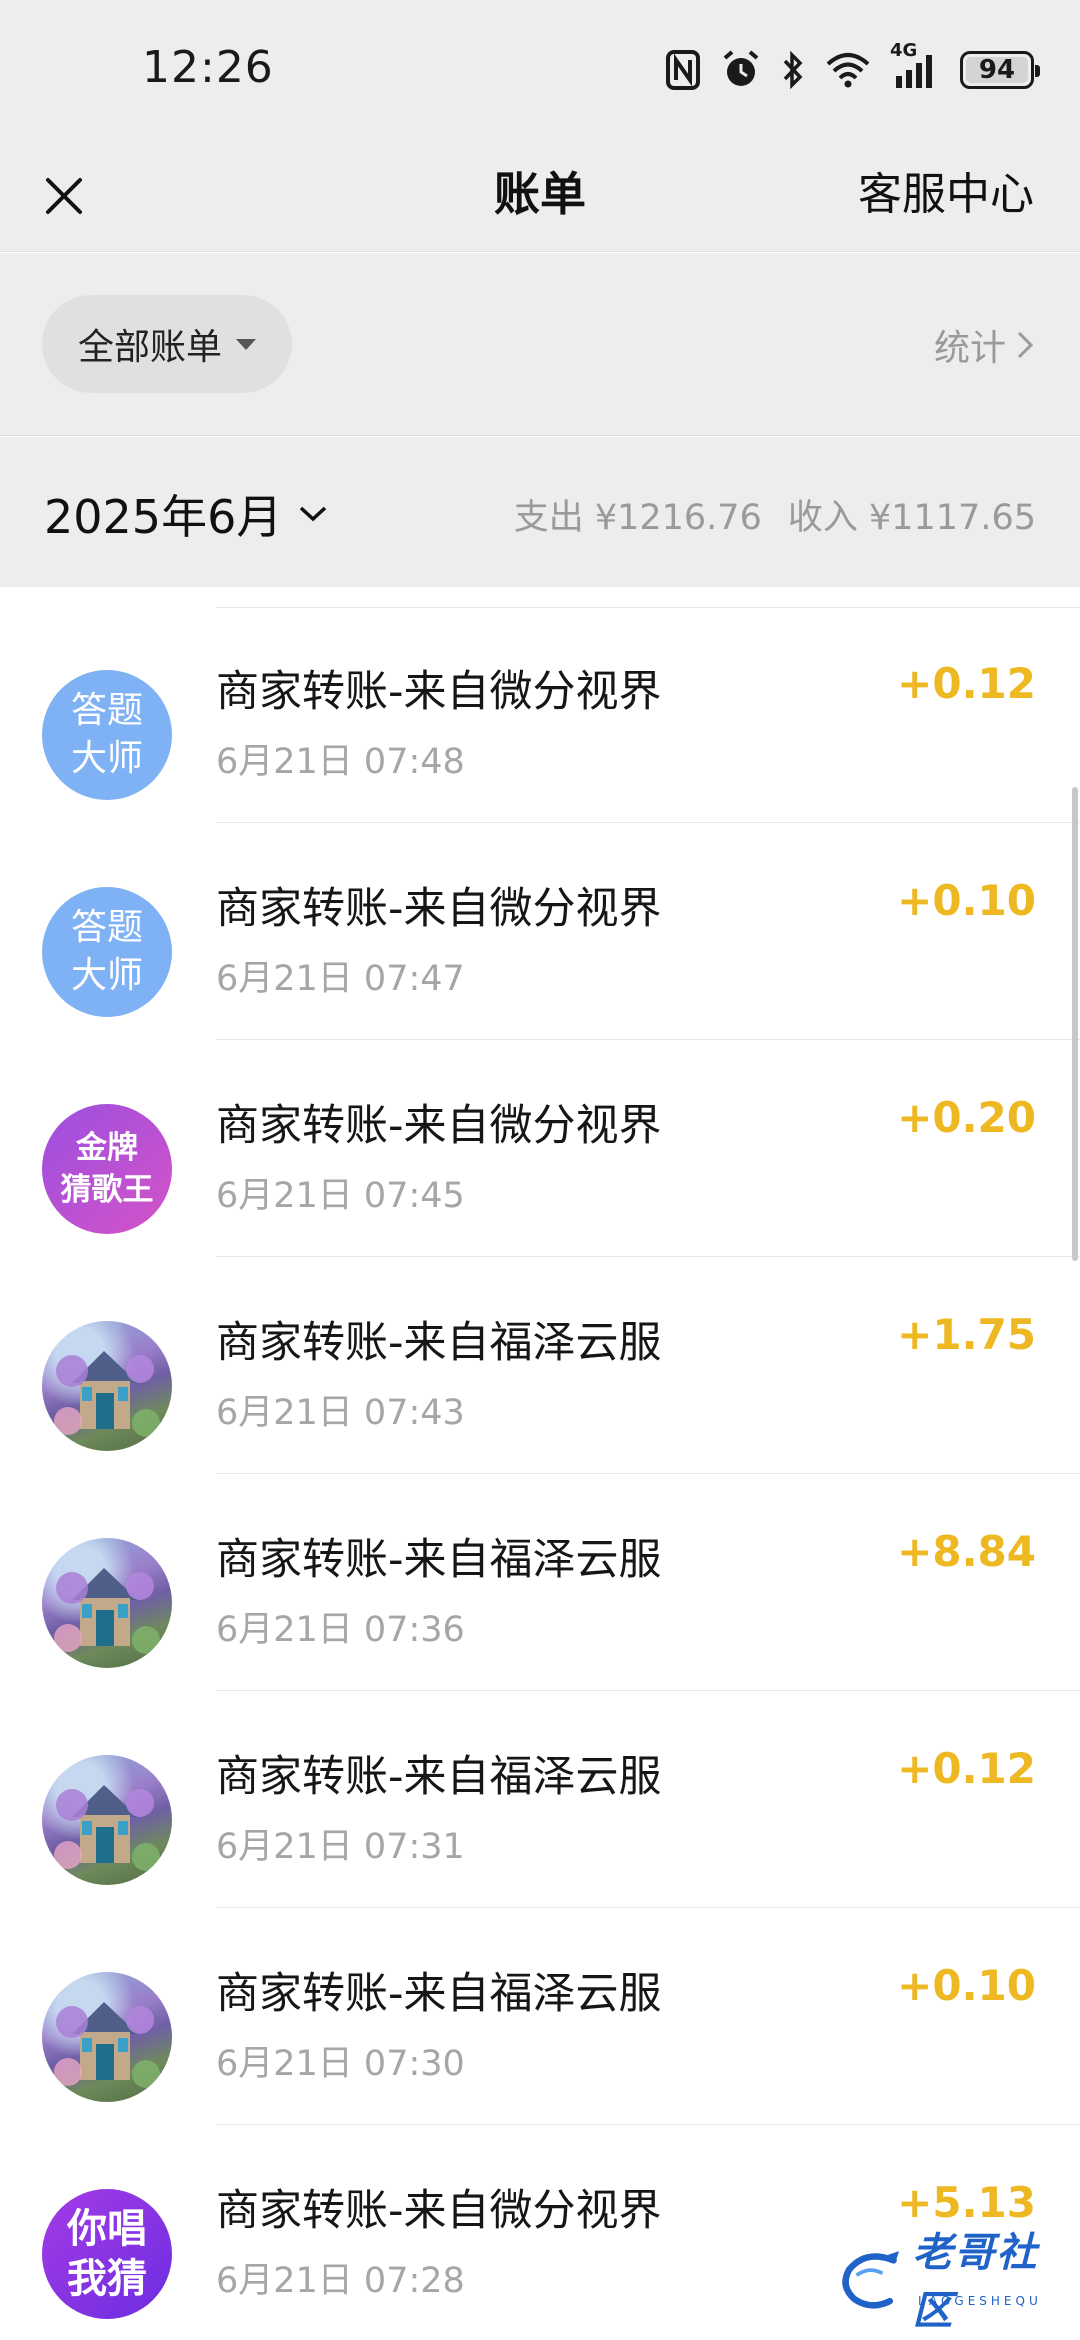 Image resolution: width=1080 pixels, height=2340 pixels. What do you see at coordinates (997, 70) in the screenshot?
I see `battery-level: 94` at bounding box center [997, 70].